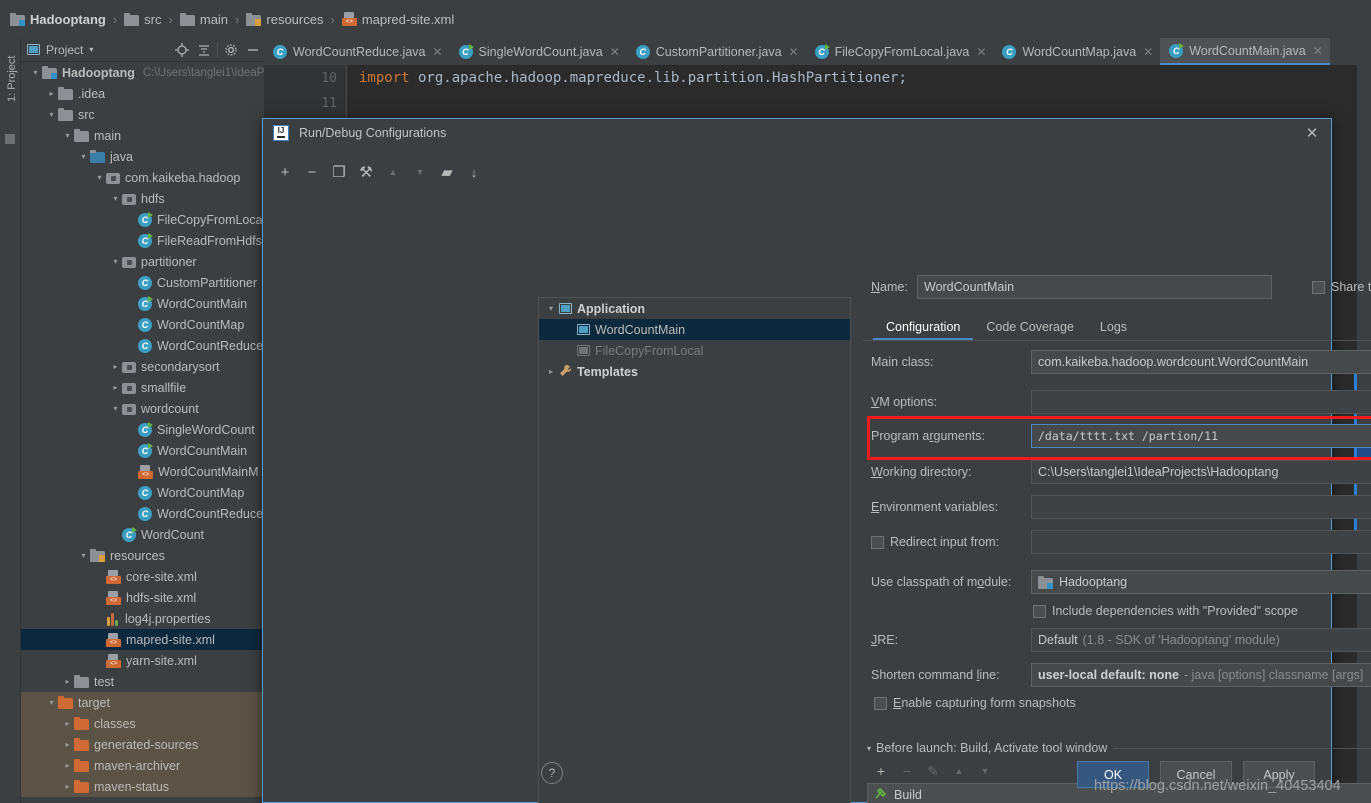 The width and height of the screenshot is (1371, 803). What do you see at coordinates (1076, 51) in the screenshot?
I see `editor-tab-wordcountmap: C WordCountMap.java ✕` at bounding box center [1076, 51].